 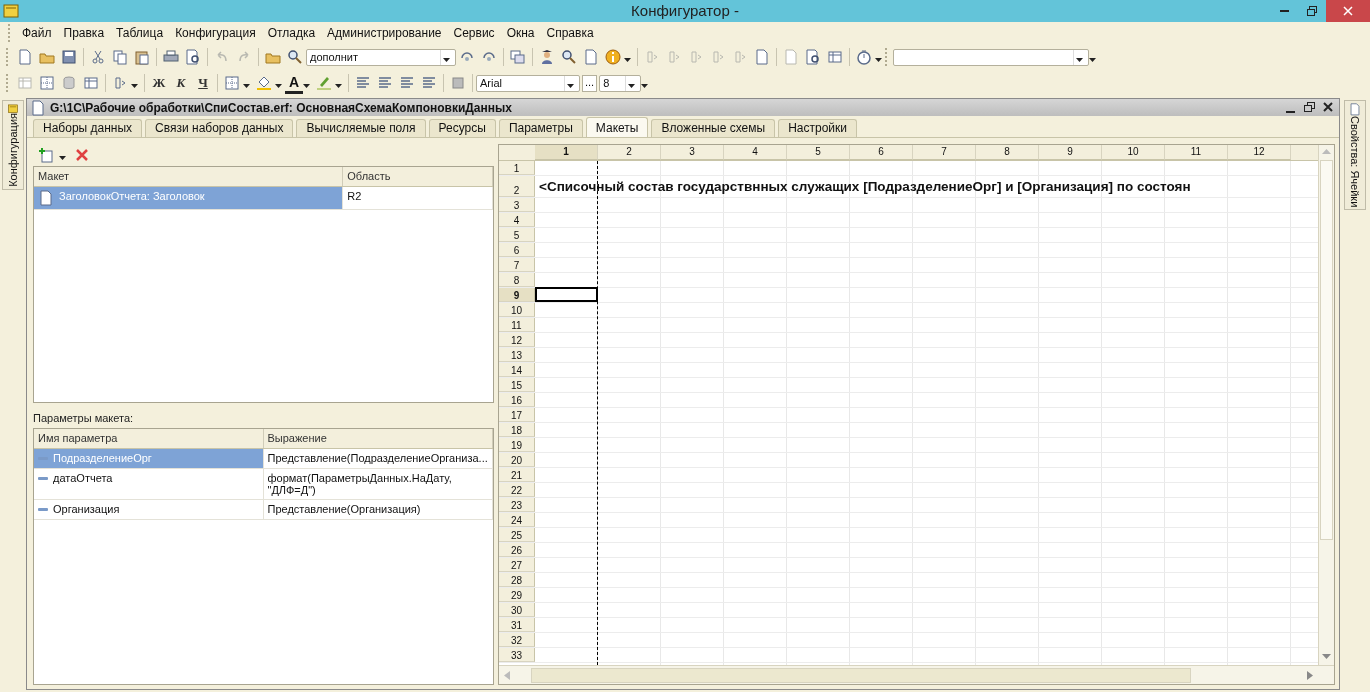 I want to click on scroll-up-icon, so click(x=1326, y=152).